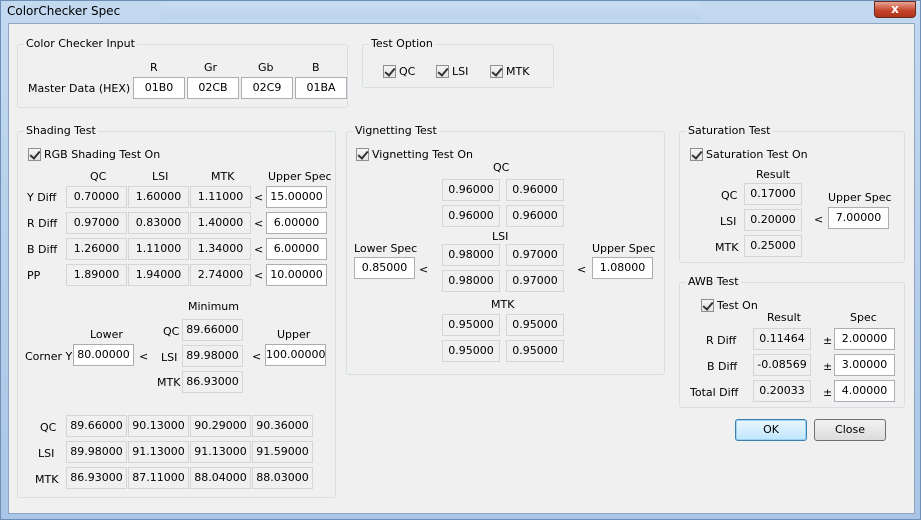 The height and width of the screenshot is (520, 921). I want to click on awb-checkbox, so click(707, 305).